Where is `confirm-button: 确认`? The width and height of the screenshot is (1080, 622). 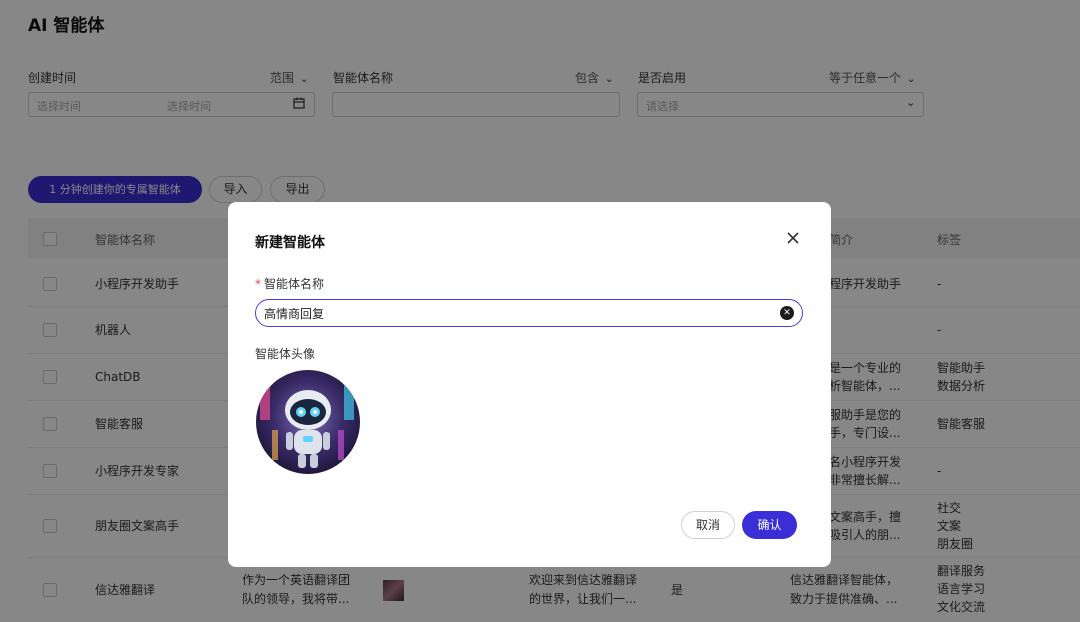
confirm-button: 确认 is located at coordinates (769, 525).